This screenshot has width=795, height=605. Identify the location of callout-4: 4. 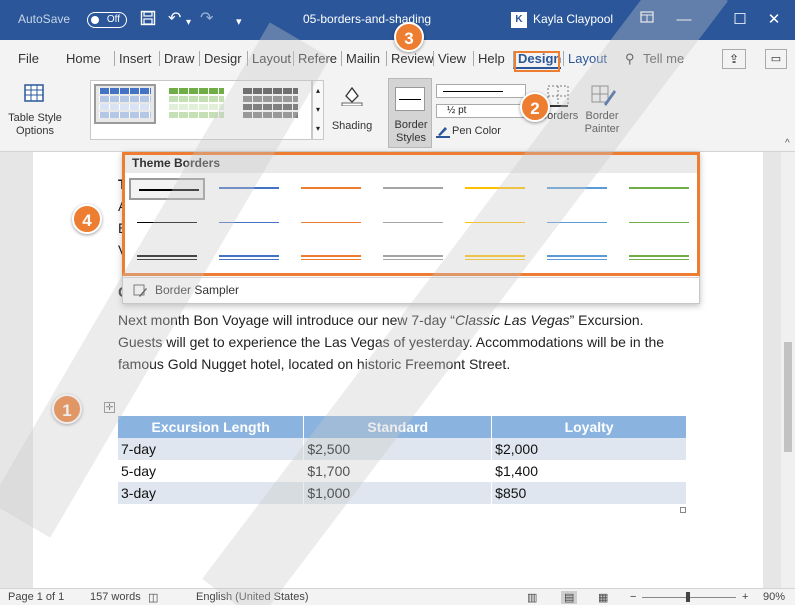
(87, 219).